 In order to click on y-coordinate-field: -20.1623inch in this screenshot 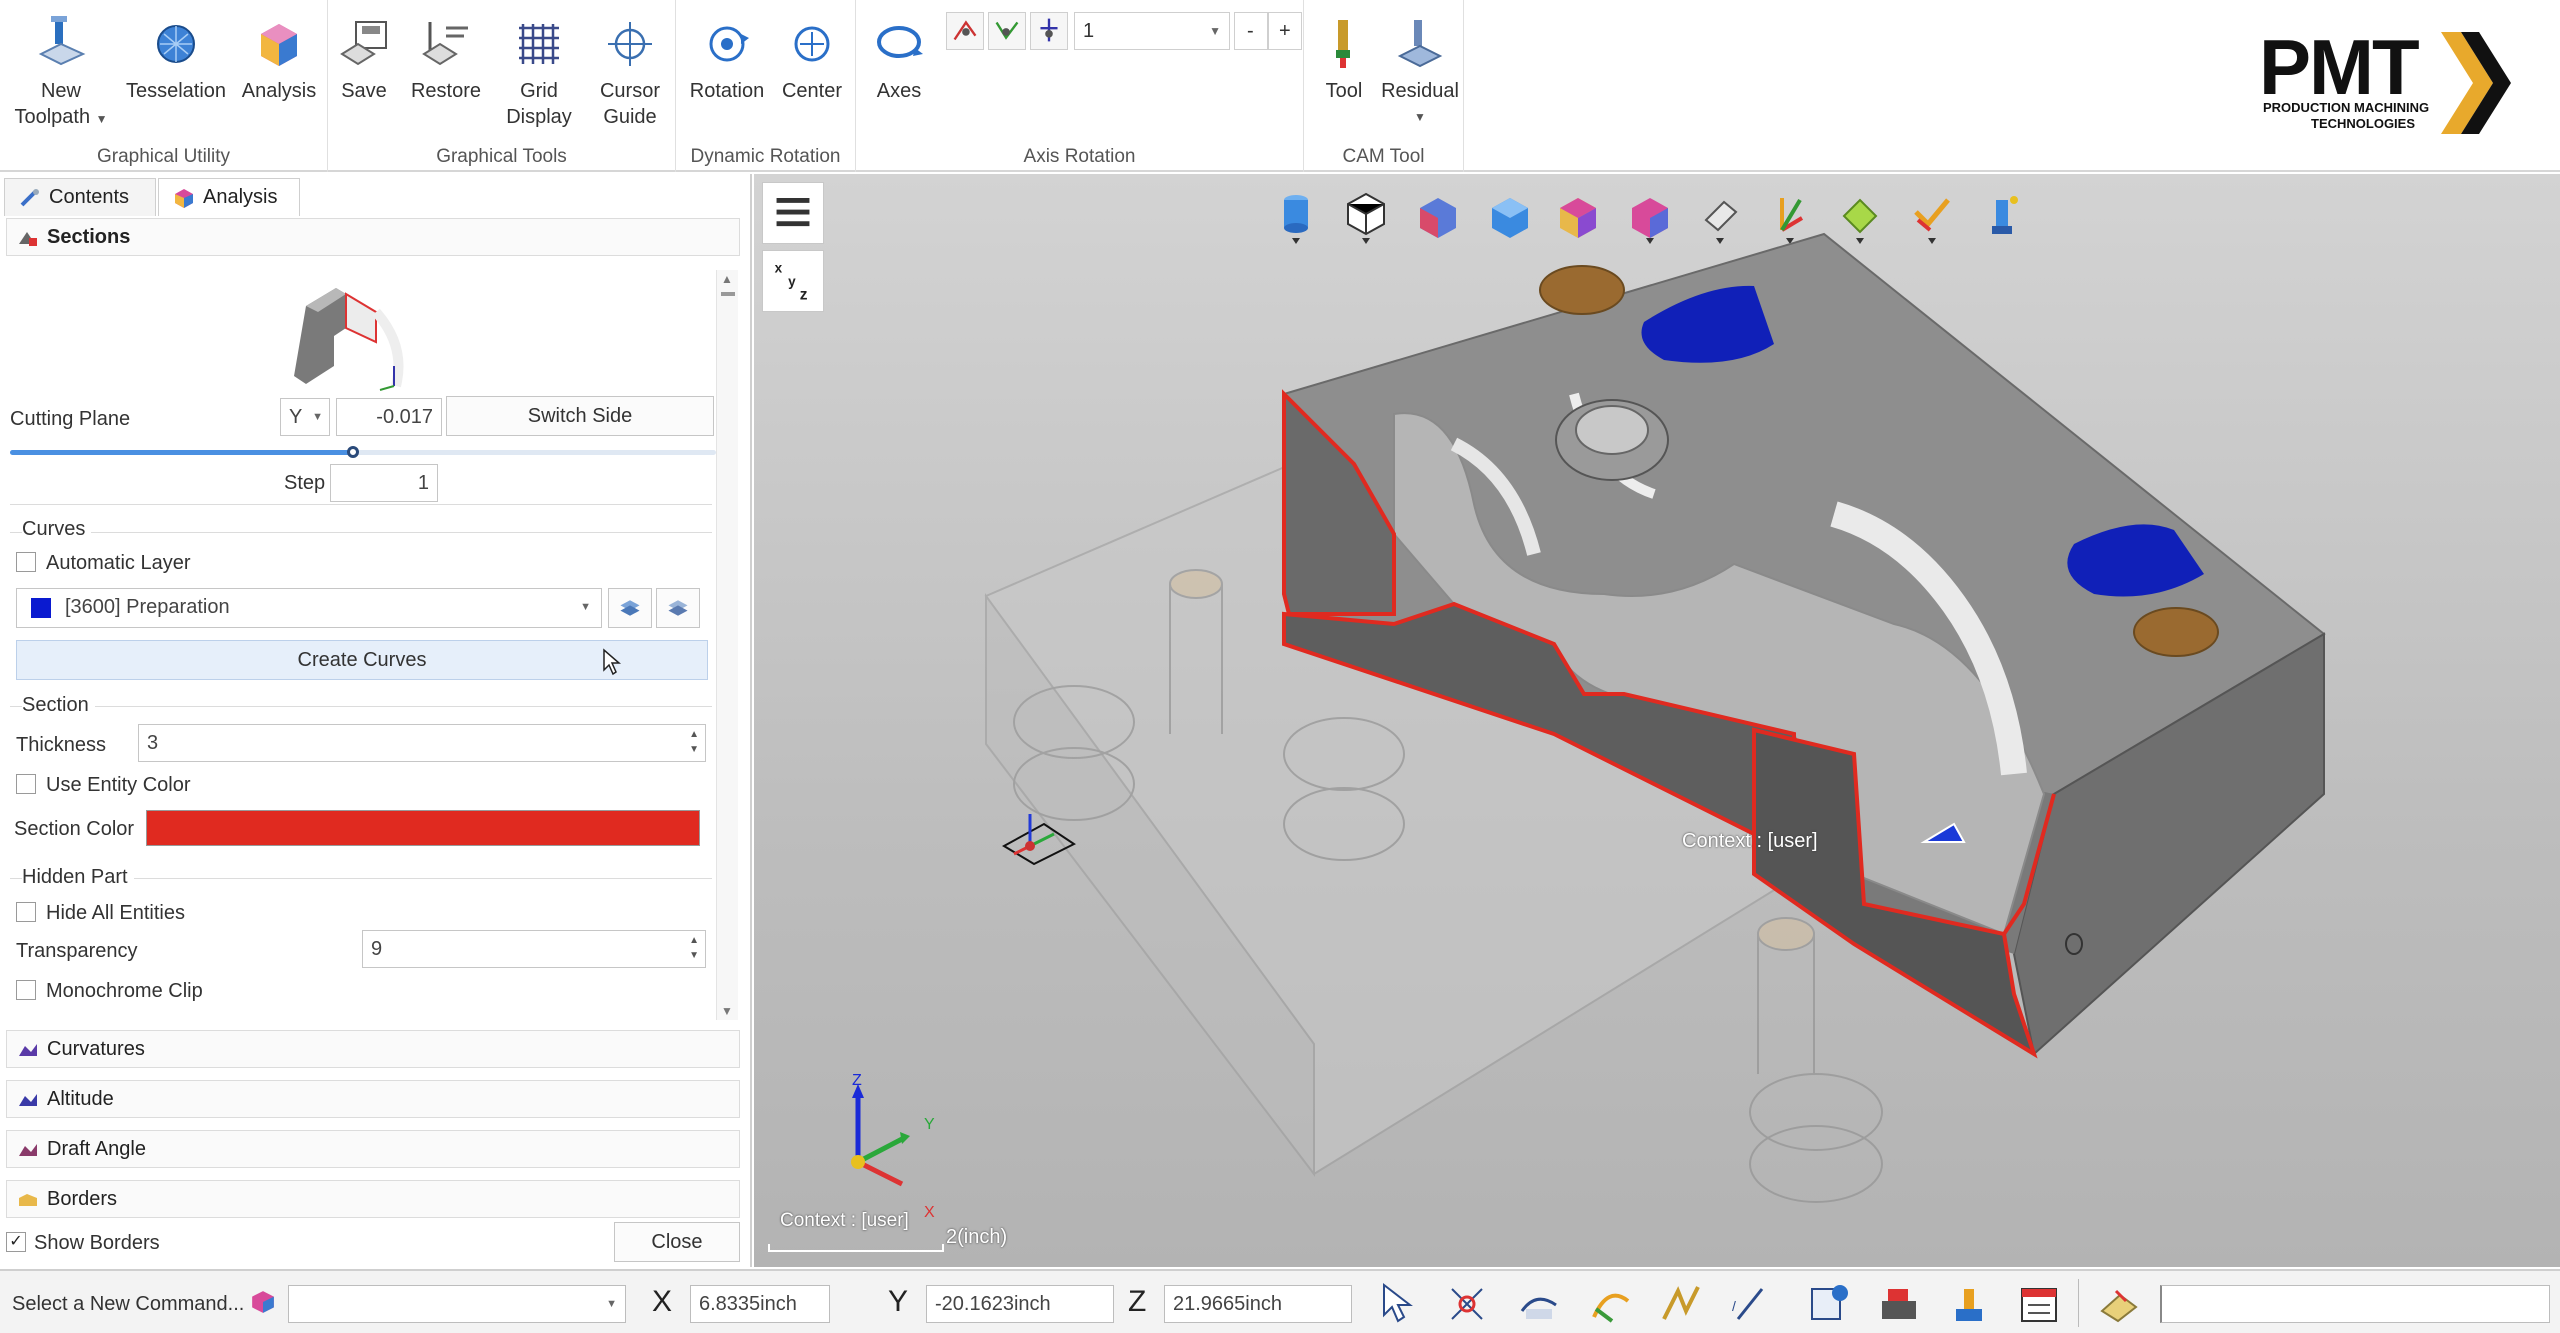, I will do `click(1020, 1304)`.